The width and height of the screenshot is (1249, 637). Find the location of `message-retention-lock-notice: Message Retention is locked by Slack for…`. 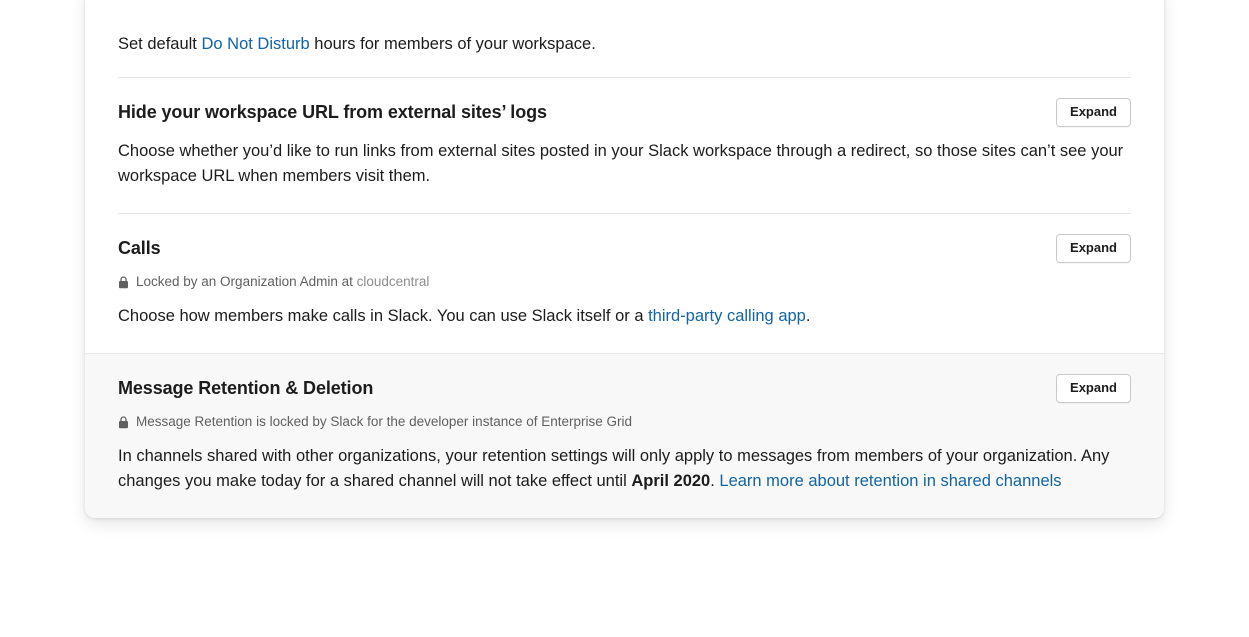

message-retention-lock-notice: Message Retention is locked by Slack for… is located at coordinates (624, 422).